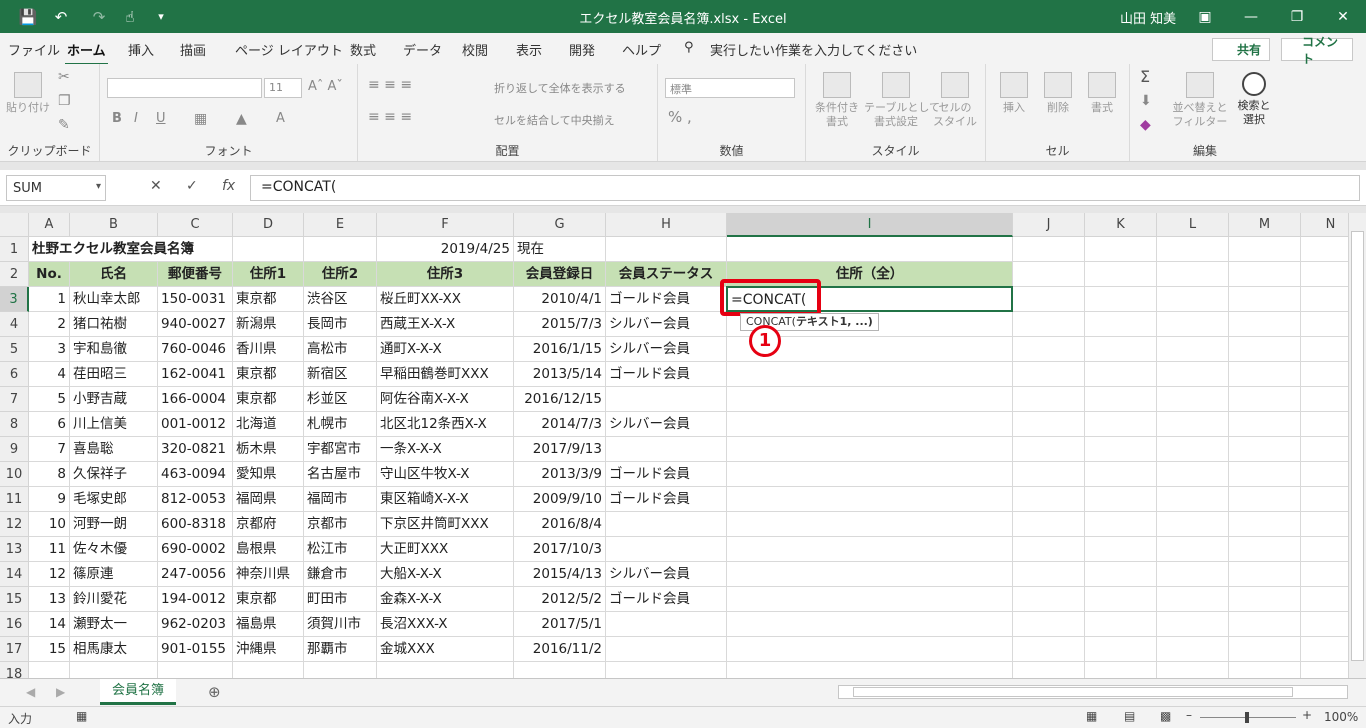 The width and height of the screenshot is (1366, 728). Describe the element at coordinates (445, 324) in the screenshot. I see `table-cell: 西蔵王X-X-X` at that location.